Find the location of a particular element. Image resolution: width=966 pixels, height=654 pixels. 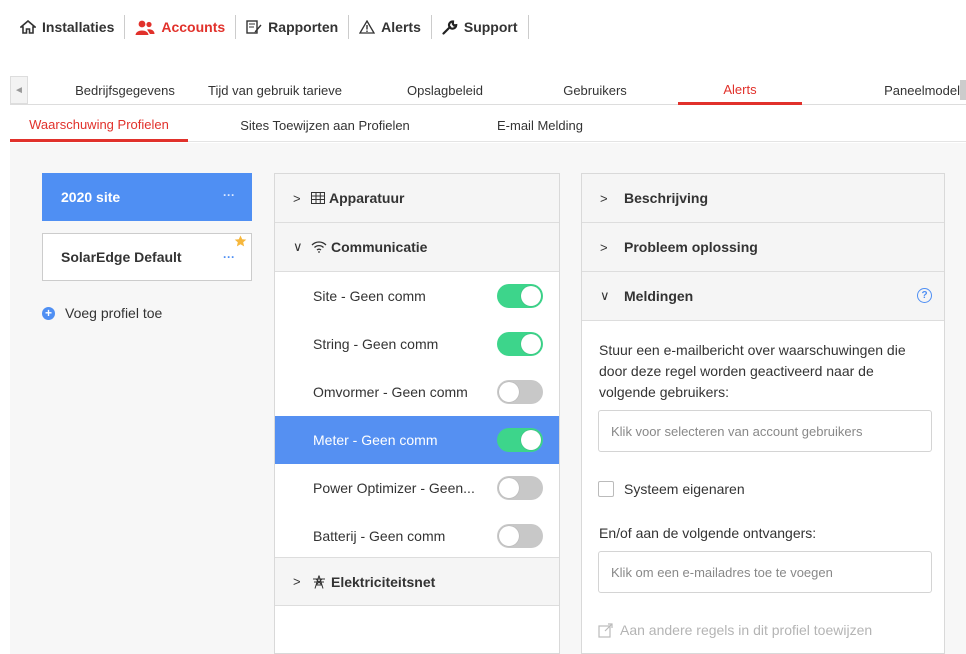

plus-circle-icon: + is located at coordinates (48, 313).